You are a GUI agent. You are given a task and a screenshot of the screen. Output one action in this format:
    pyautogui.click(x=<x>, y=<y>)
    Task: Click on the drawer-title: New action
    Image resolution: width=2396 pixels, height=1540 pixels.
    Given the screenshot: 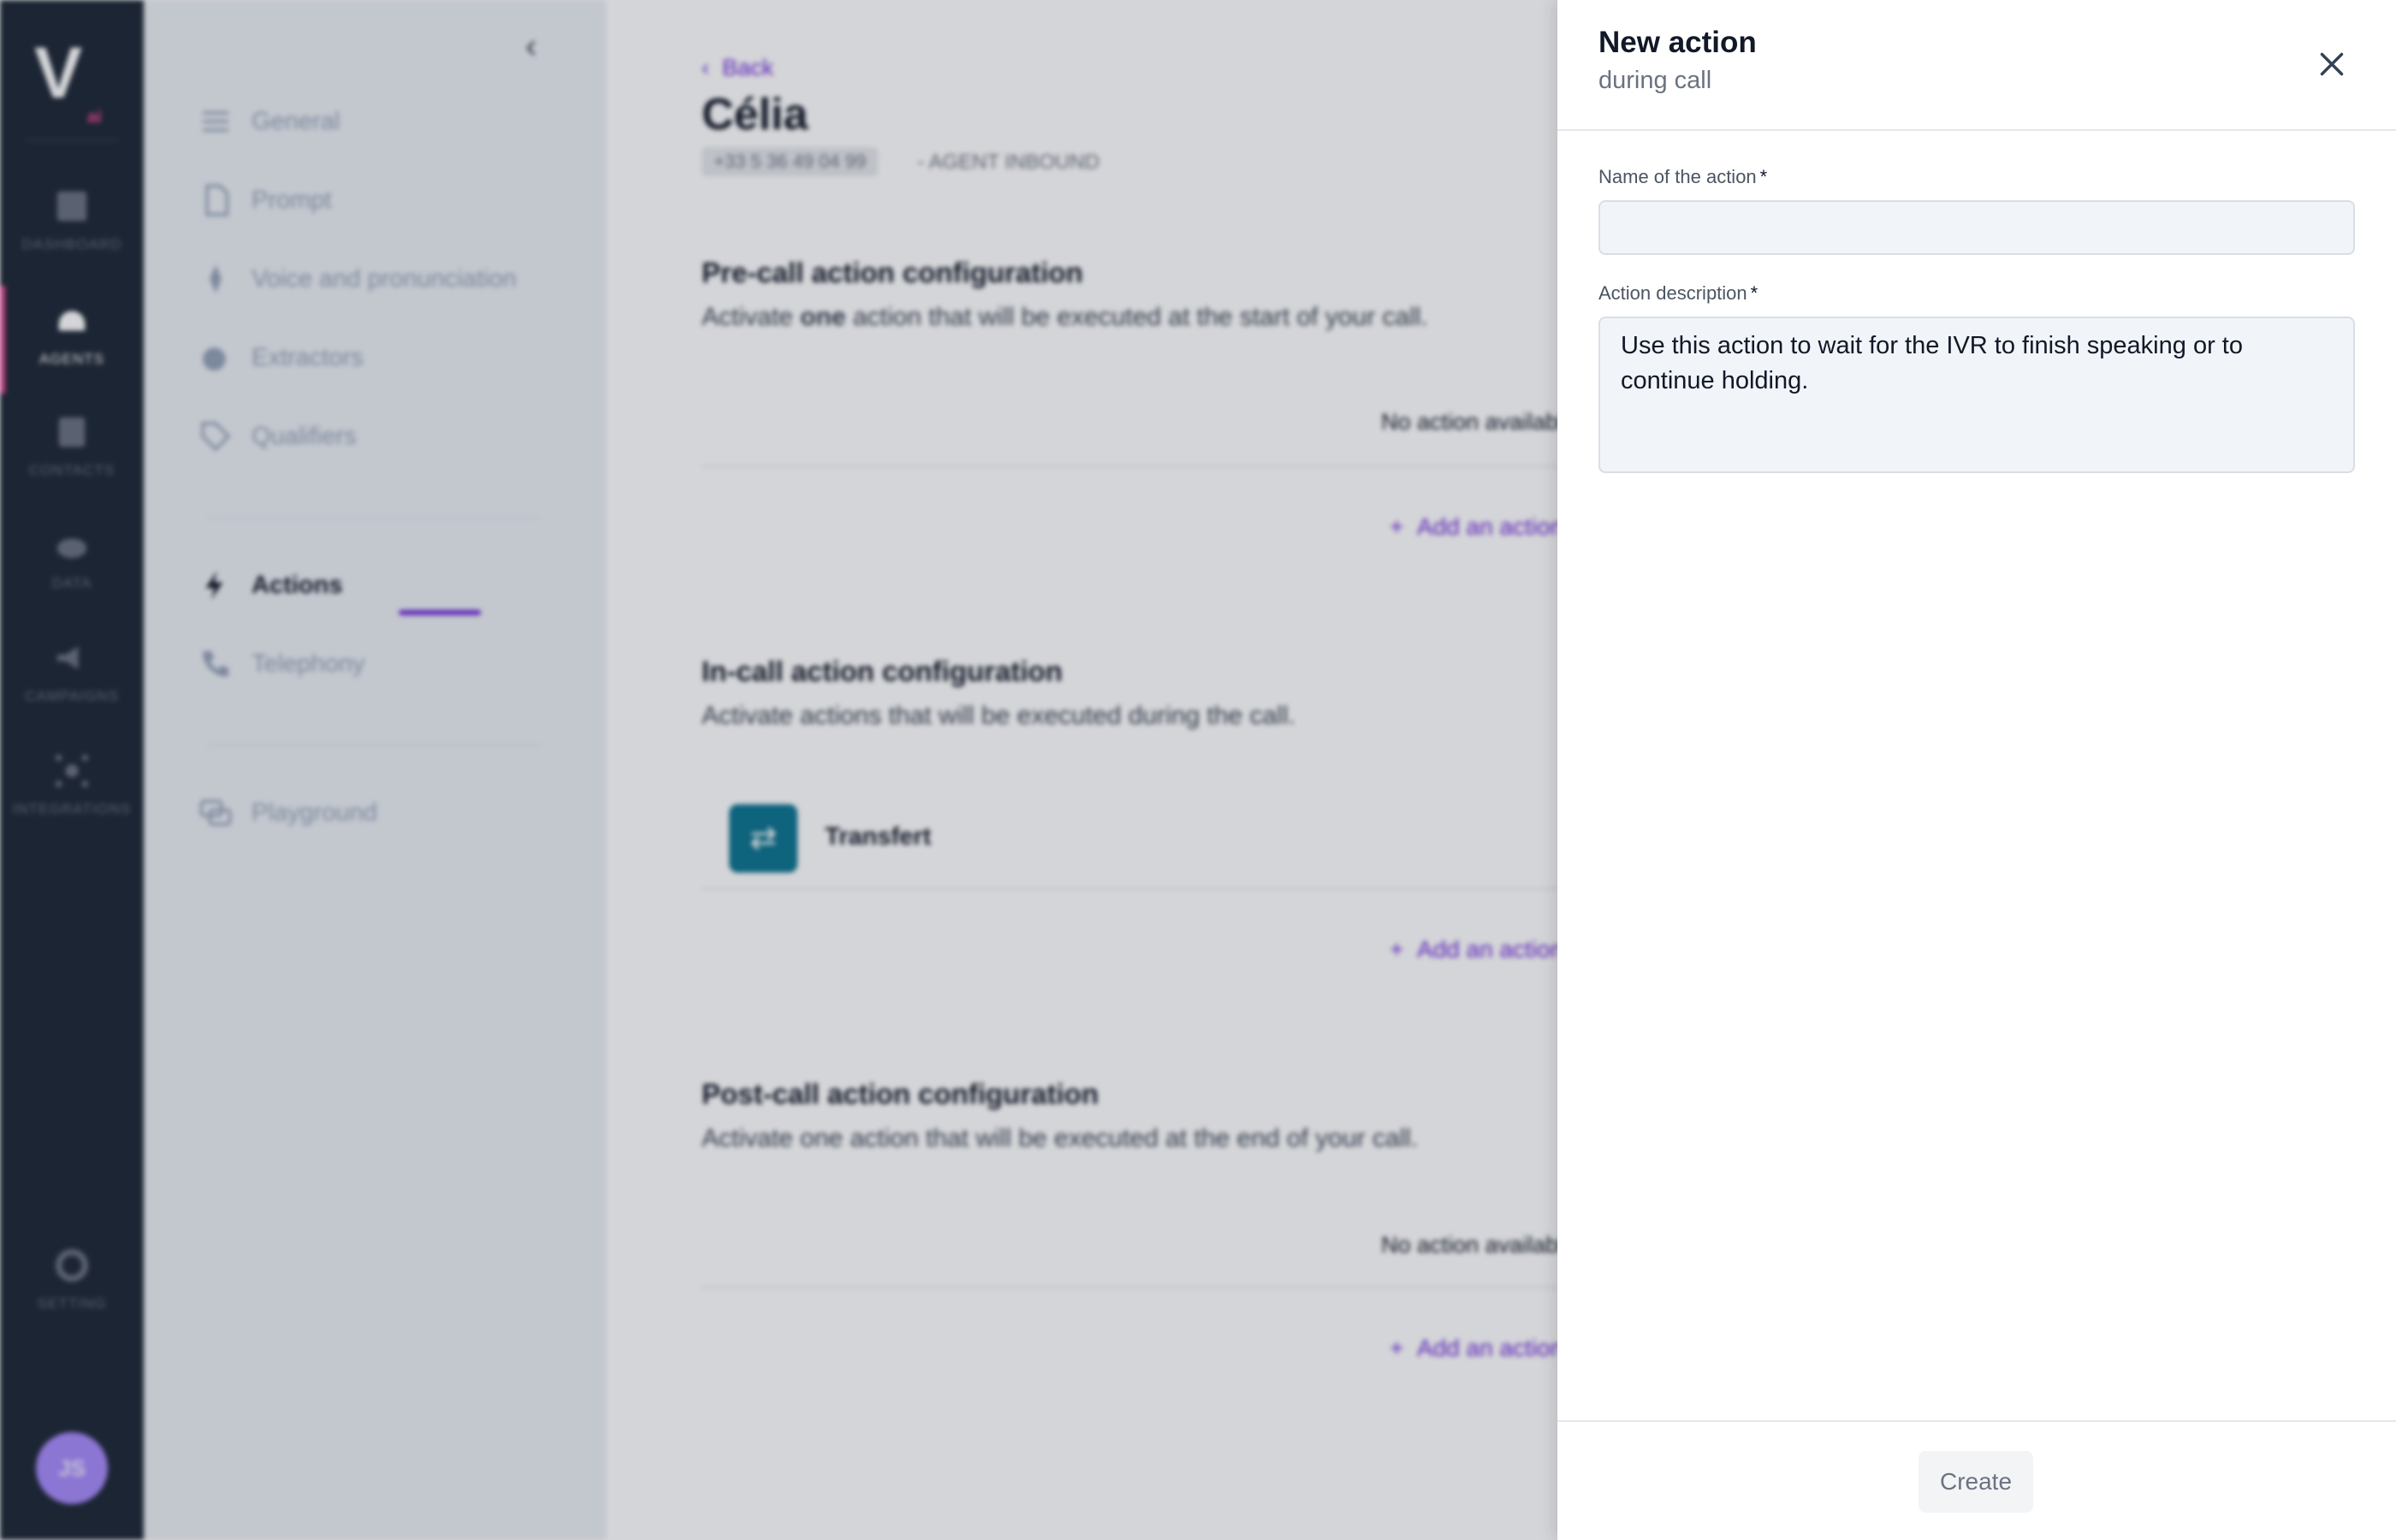 What is the action you would take?
    pyautogui.click(x=1678, y=42)
    